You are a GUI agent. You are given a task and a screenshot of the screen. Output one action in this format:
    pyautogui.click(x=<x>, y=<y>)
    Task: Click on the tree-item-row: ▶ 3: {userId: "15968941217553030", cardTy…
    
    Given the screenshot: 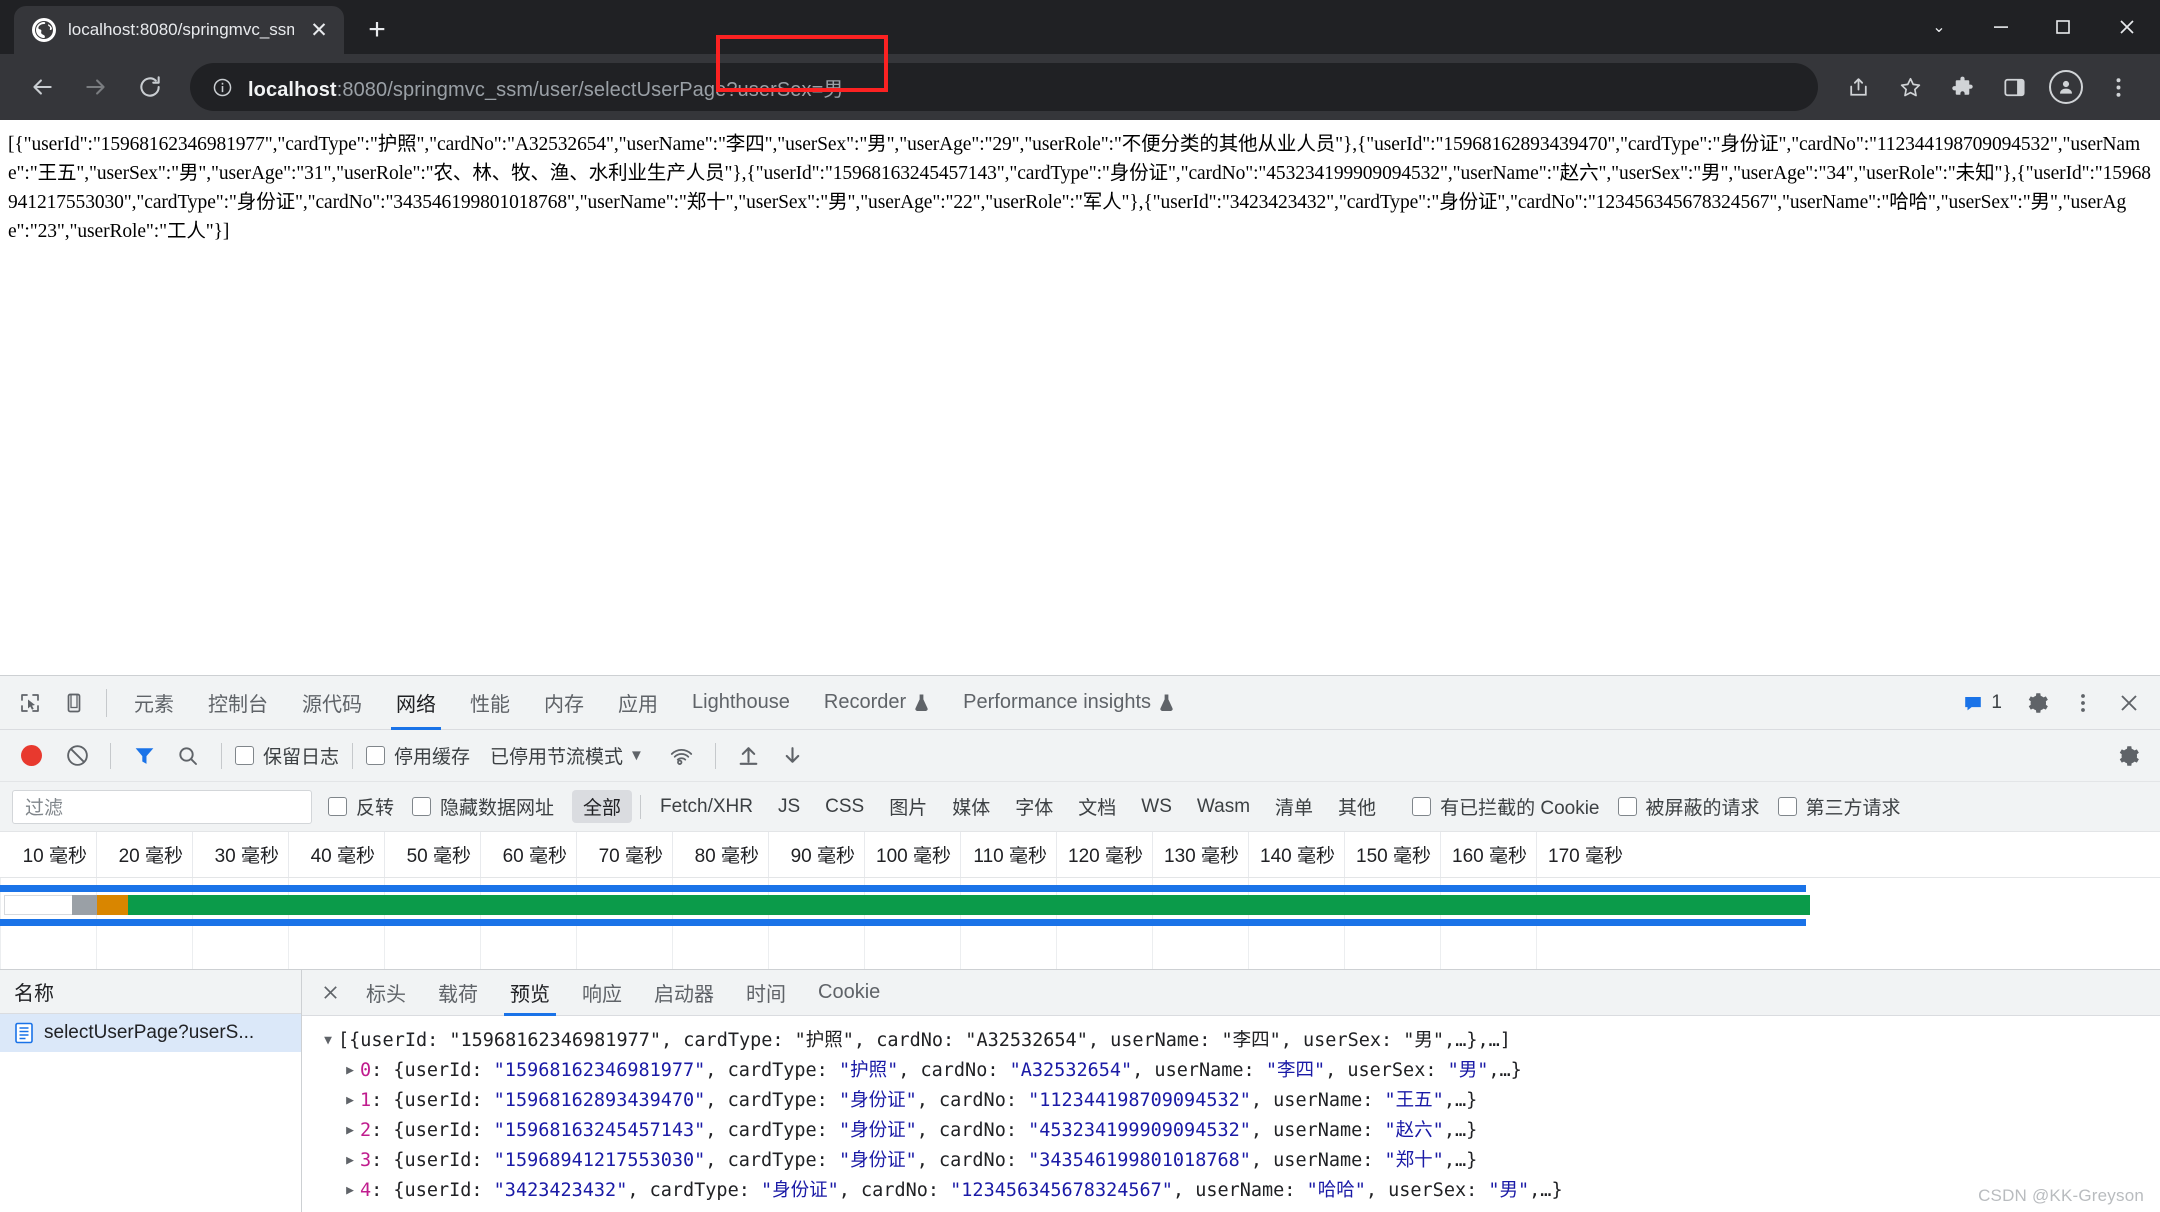 What is the action you would take?
    pyautogui.click(x=1239, y=1161)
    